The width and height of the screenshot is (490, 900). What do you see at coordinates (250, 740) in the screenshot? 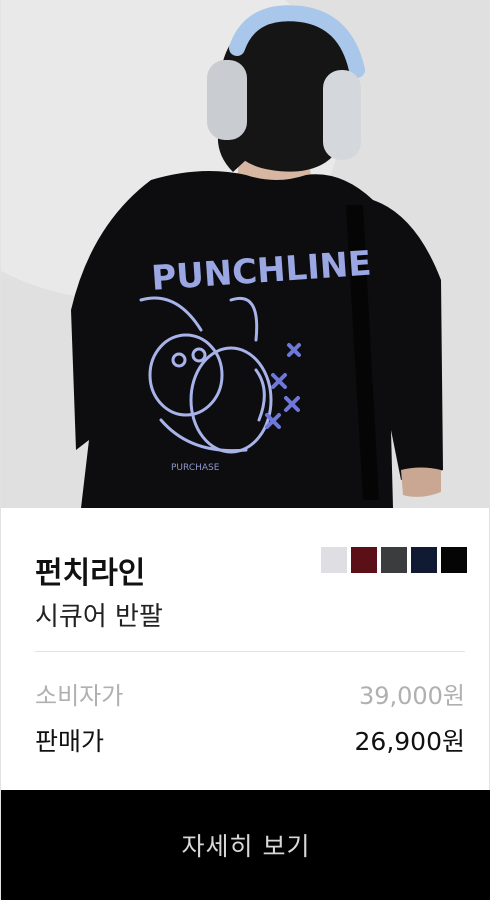
I see `sale-price-row: 판매가 26,900원` at bounding box center [250, 740].